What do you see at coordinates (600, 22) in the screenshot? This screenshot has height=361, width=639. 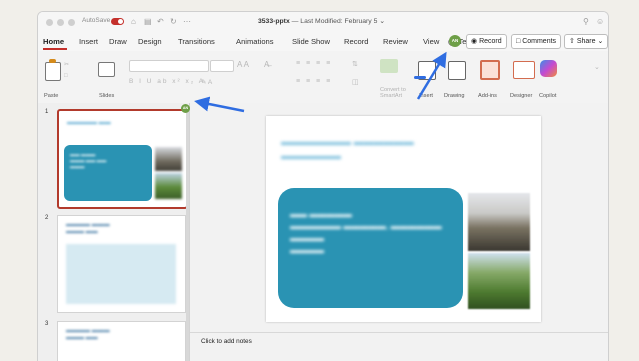 I see `profile-icon: ☺` at bounding box center [600, 22].